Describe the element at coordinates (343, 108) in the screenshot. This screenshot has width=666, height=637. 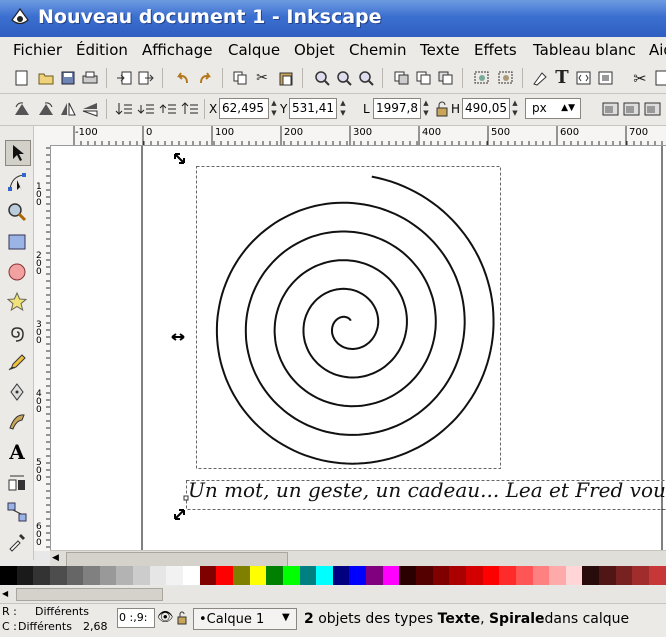
I see `y-spin-arrows: ▲▼` at that location.